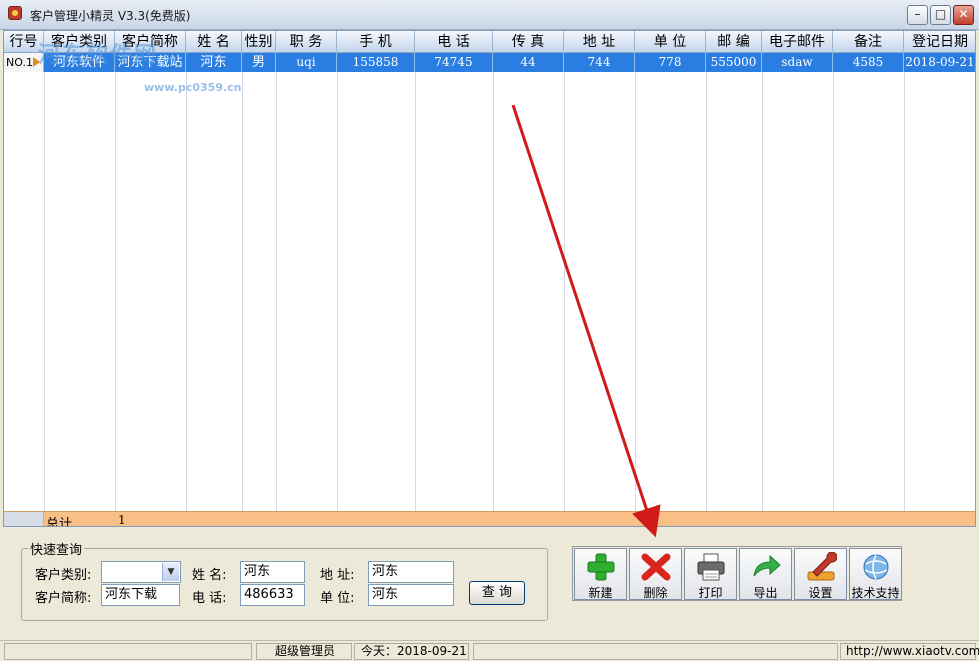 This screenshot has width=979, height=661. Describe the element at coordinates (128, 651) in the screenshot. I see `status-pane-empty` at that location.